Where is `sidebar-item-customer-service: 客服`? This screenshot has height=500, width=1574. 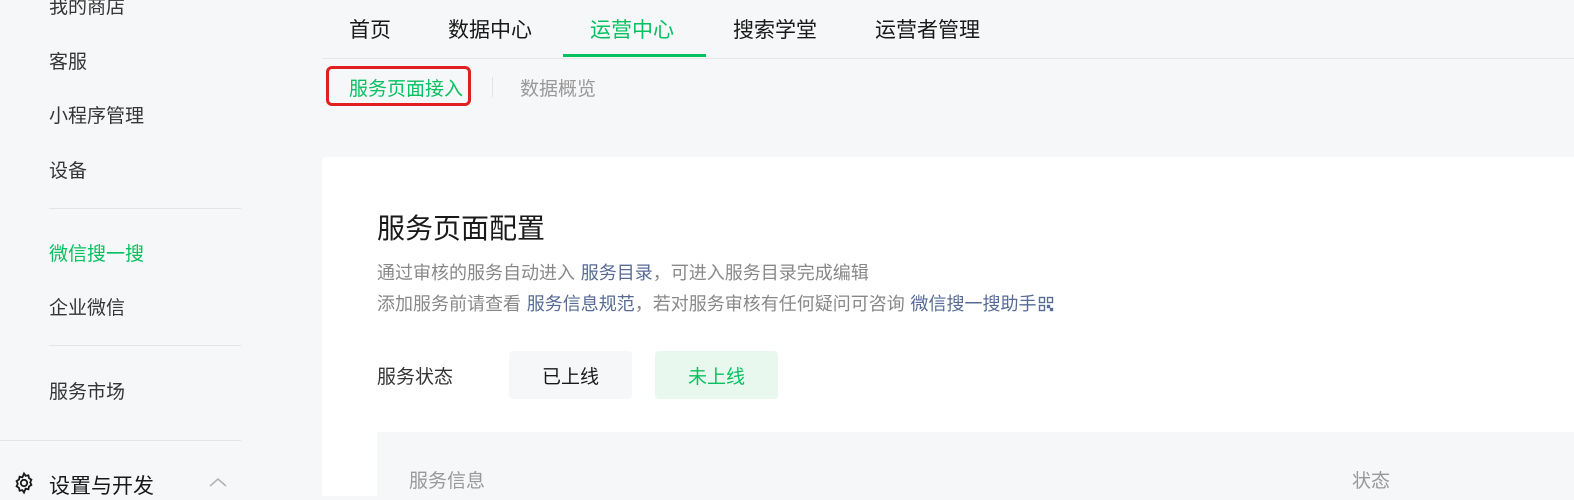 sidebar-item-customer-service: 客服 is located at coordinates (68, 60).